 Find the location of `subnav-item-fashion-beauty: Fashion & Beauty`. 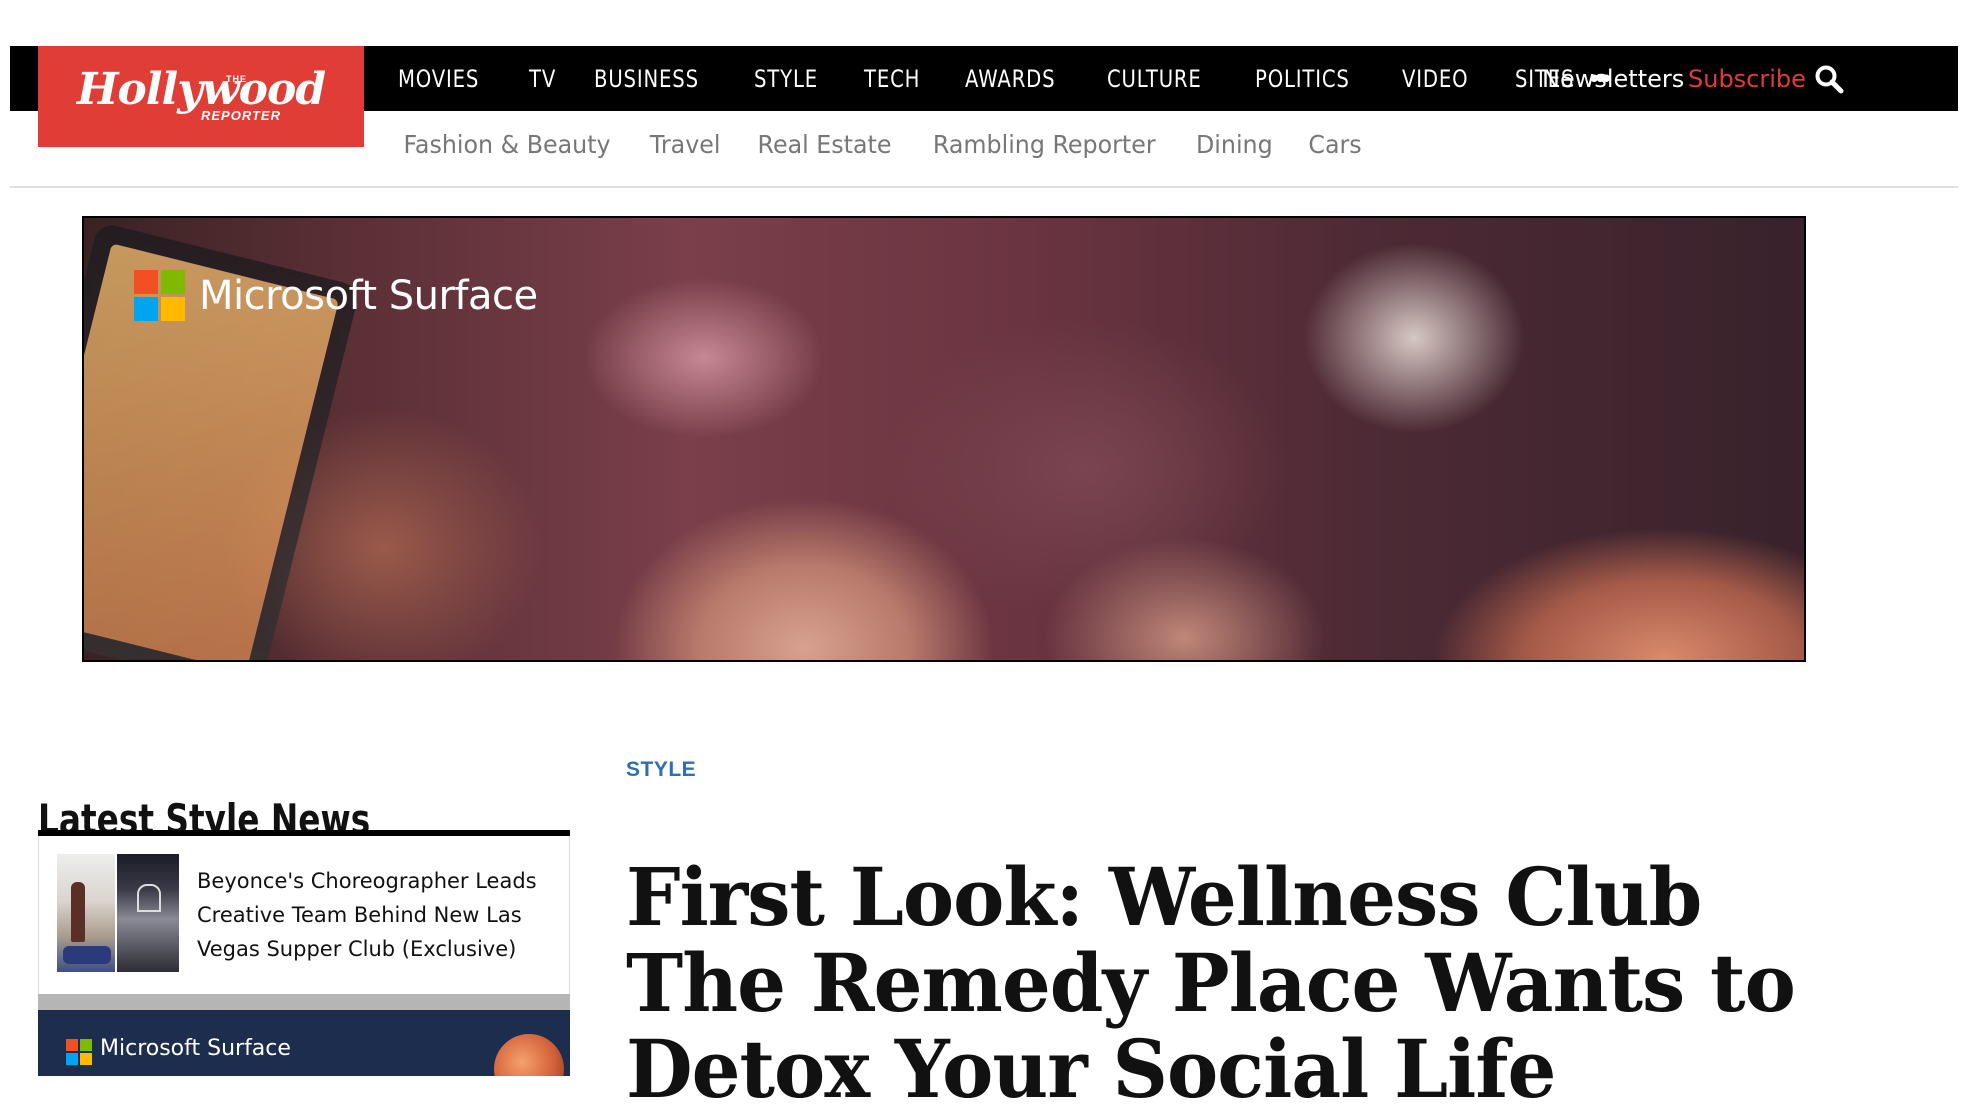

subnav-item-fashion-beauty: Fashion & Beauty is located at coordinates (506, 144).